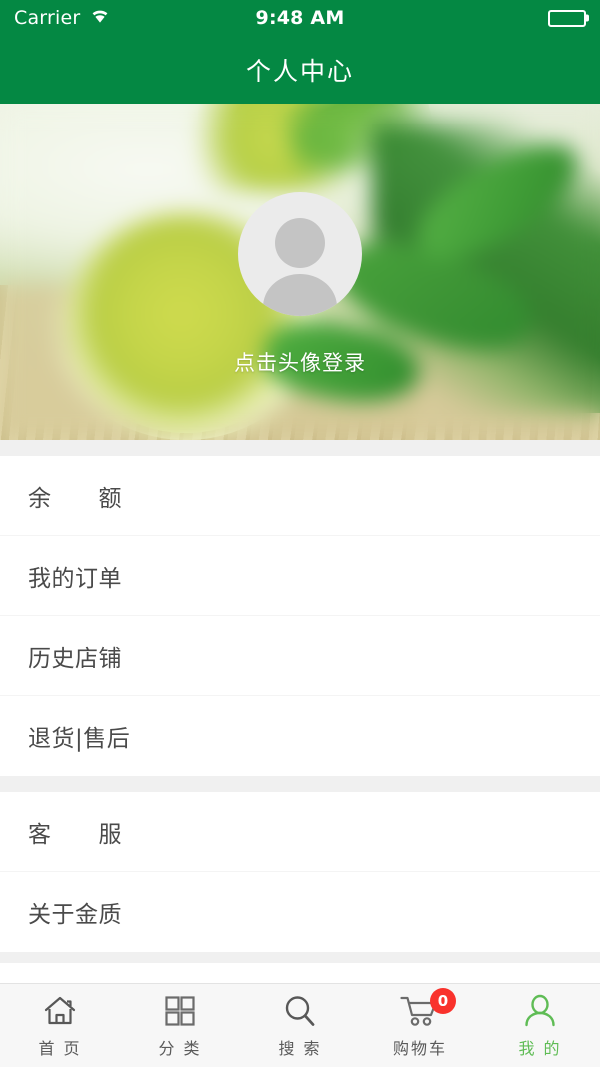 This screenshot has width=600, height=1067. What do you see at coordinates (540, 1011) in the screenshot?
I see `person-icon` at bounding box center [540, 1011].